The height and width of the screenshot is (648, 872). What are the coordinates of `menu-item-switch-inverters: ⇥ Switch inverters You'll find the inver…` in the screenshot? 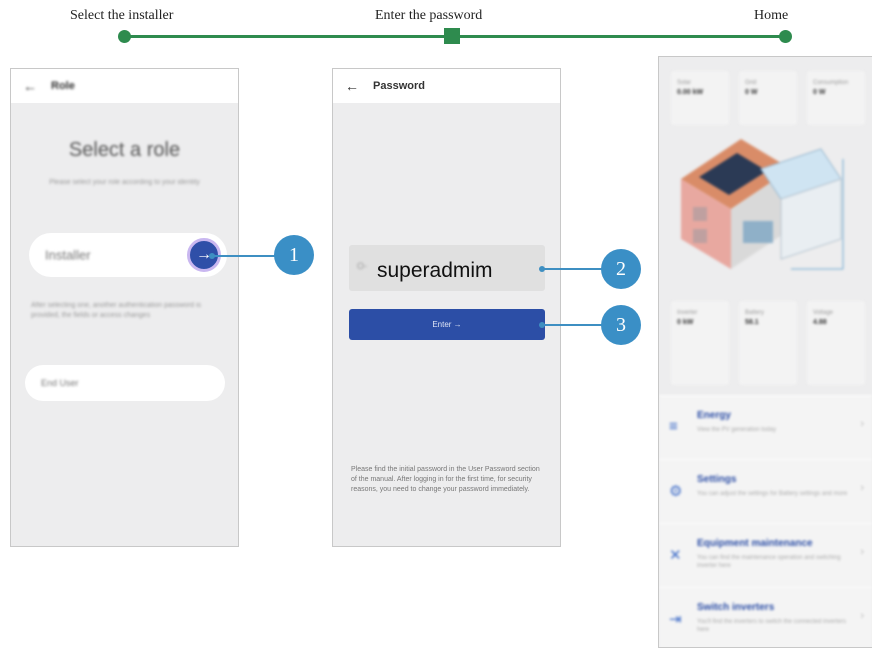 It's located at (765, 617).